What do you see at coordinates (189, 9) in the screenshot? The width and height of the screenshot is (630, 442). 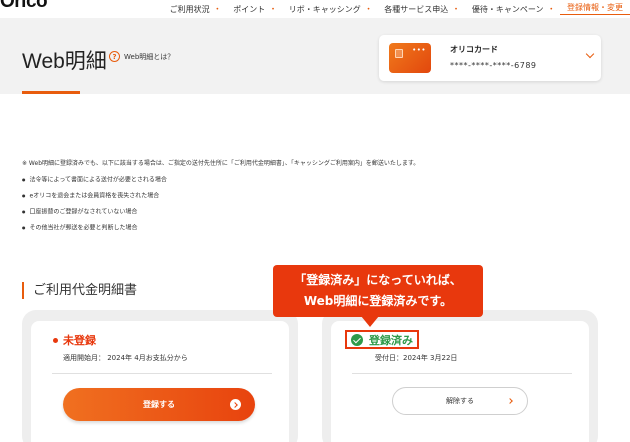 I see `nav-item-label: ご利用状況` at bounding box center [189, 9].